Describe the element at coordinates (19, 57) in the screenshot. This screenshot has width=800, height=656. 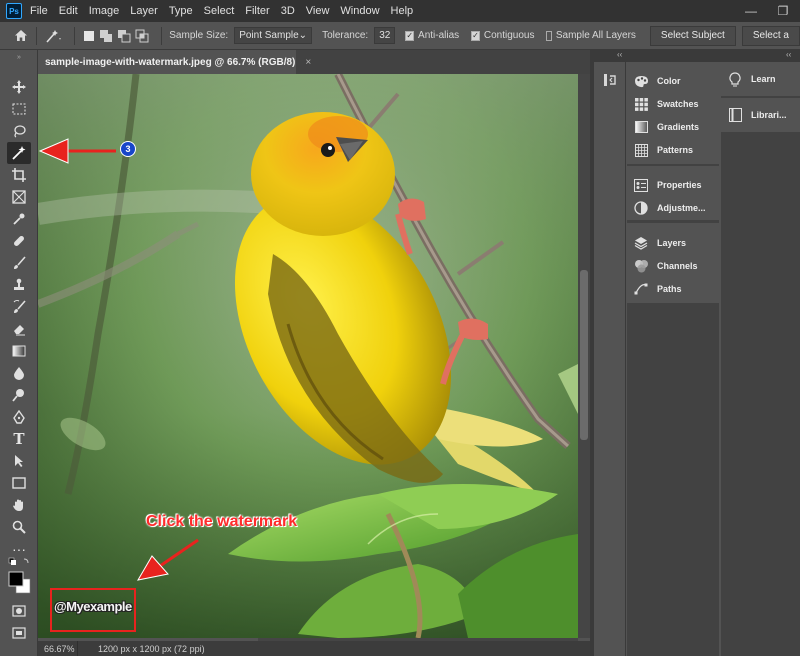
I see `toolbar-collapse-icon: »` at that location.